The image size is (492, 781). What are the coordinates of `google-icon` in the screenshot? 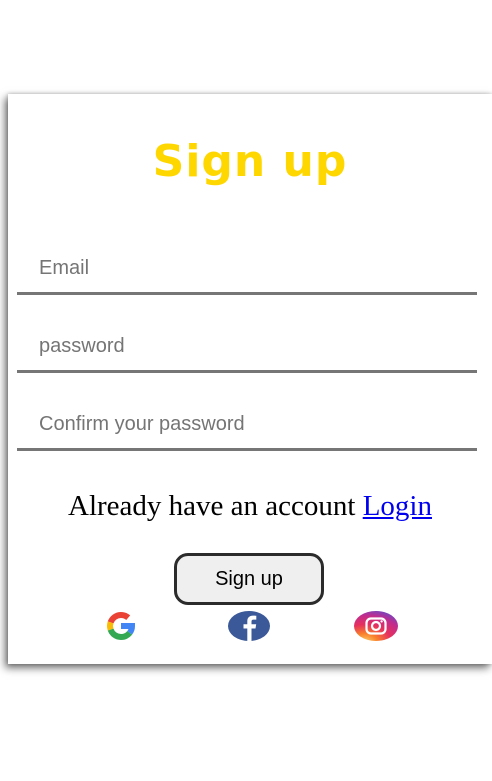 It's located at (121, 626).